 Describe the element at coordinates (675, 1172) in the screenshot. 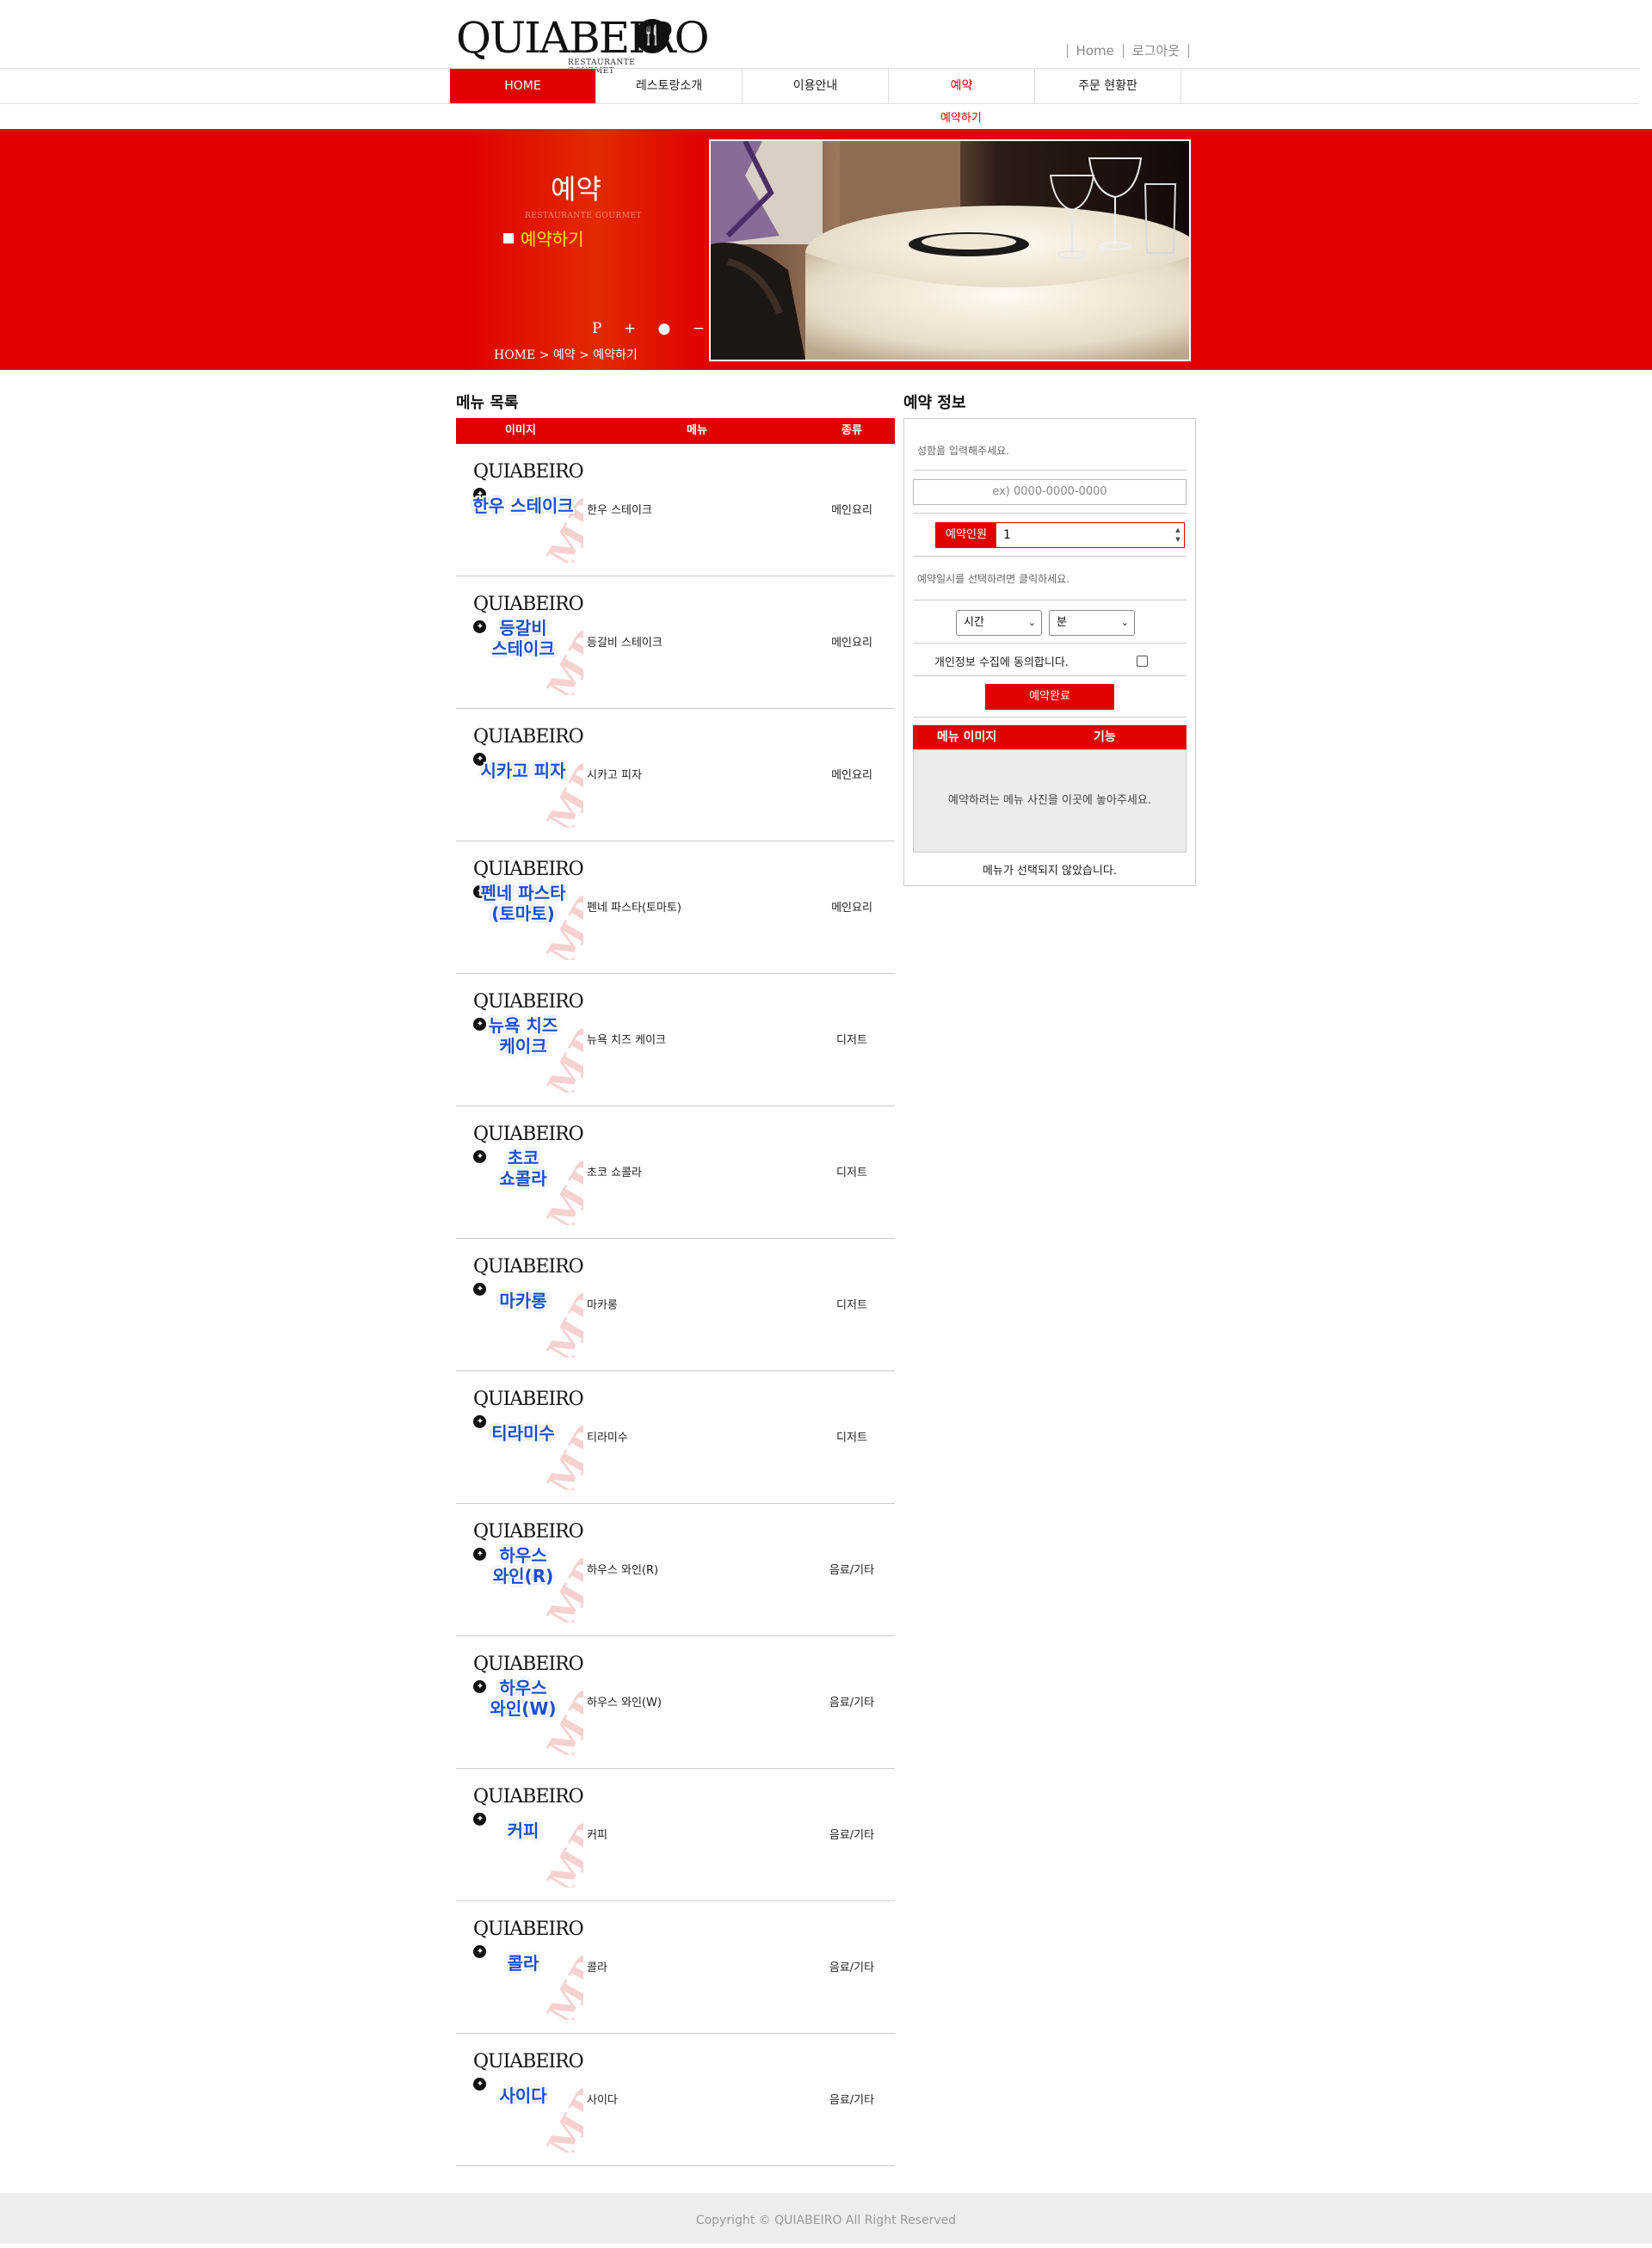

I see `menu-row: QUIABEIRO✦ SAMPLE 초코 쇼콜라 초코 쇼콜라 디저트` at that location.